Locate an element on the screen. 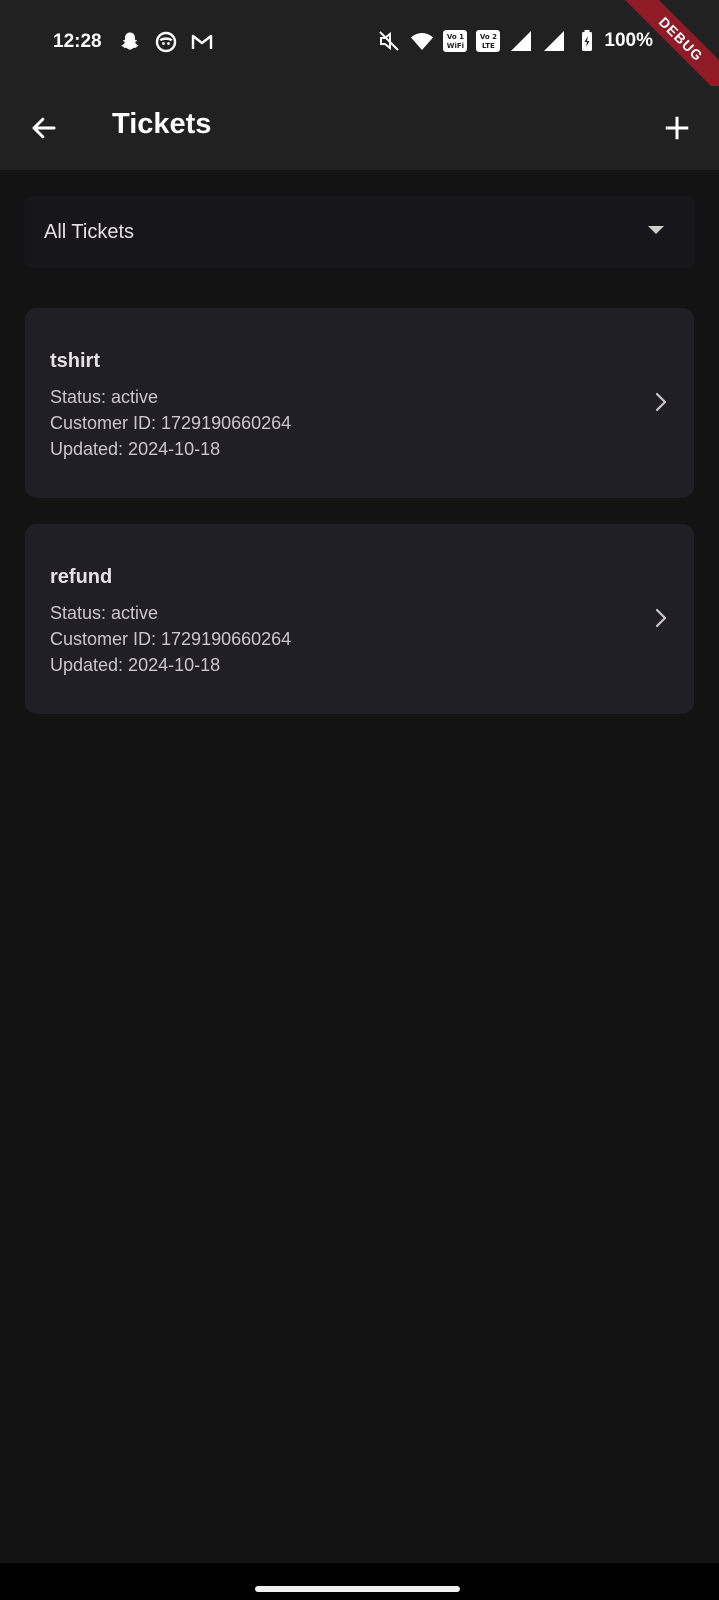 The height and width of the screenshot is (1600, 719). arrow-back-icon is located at coordinates (44, 128).